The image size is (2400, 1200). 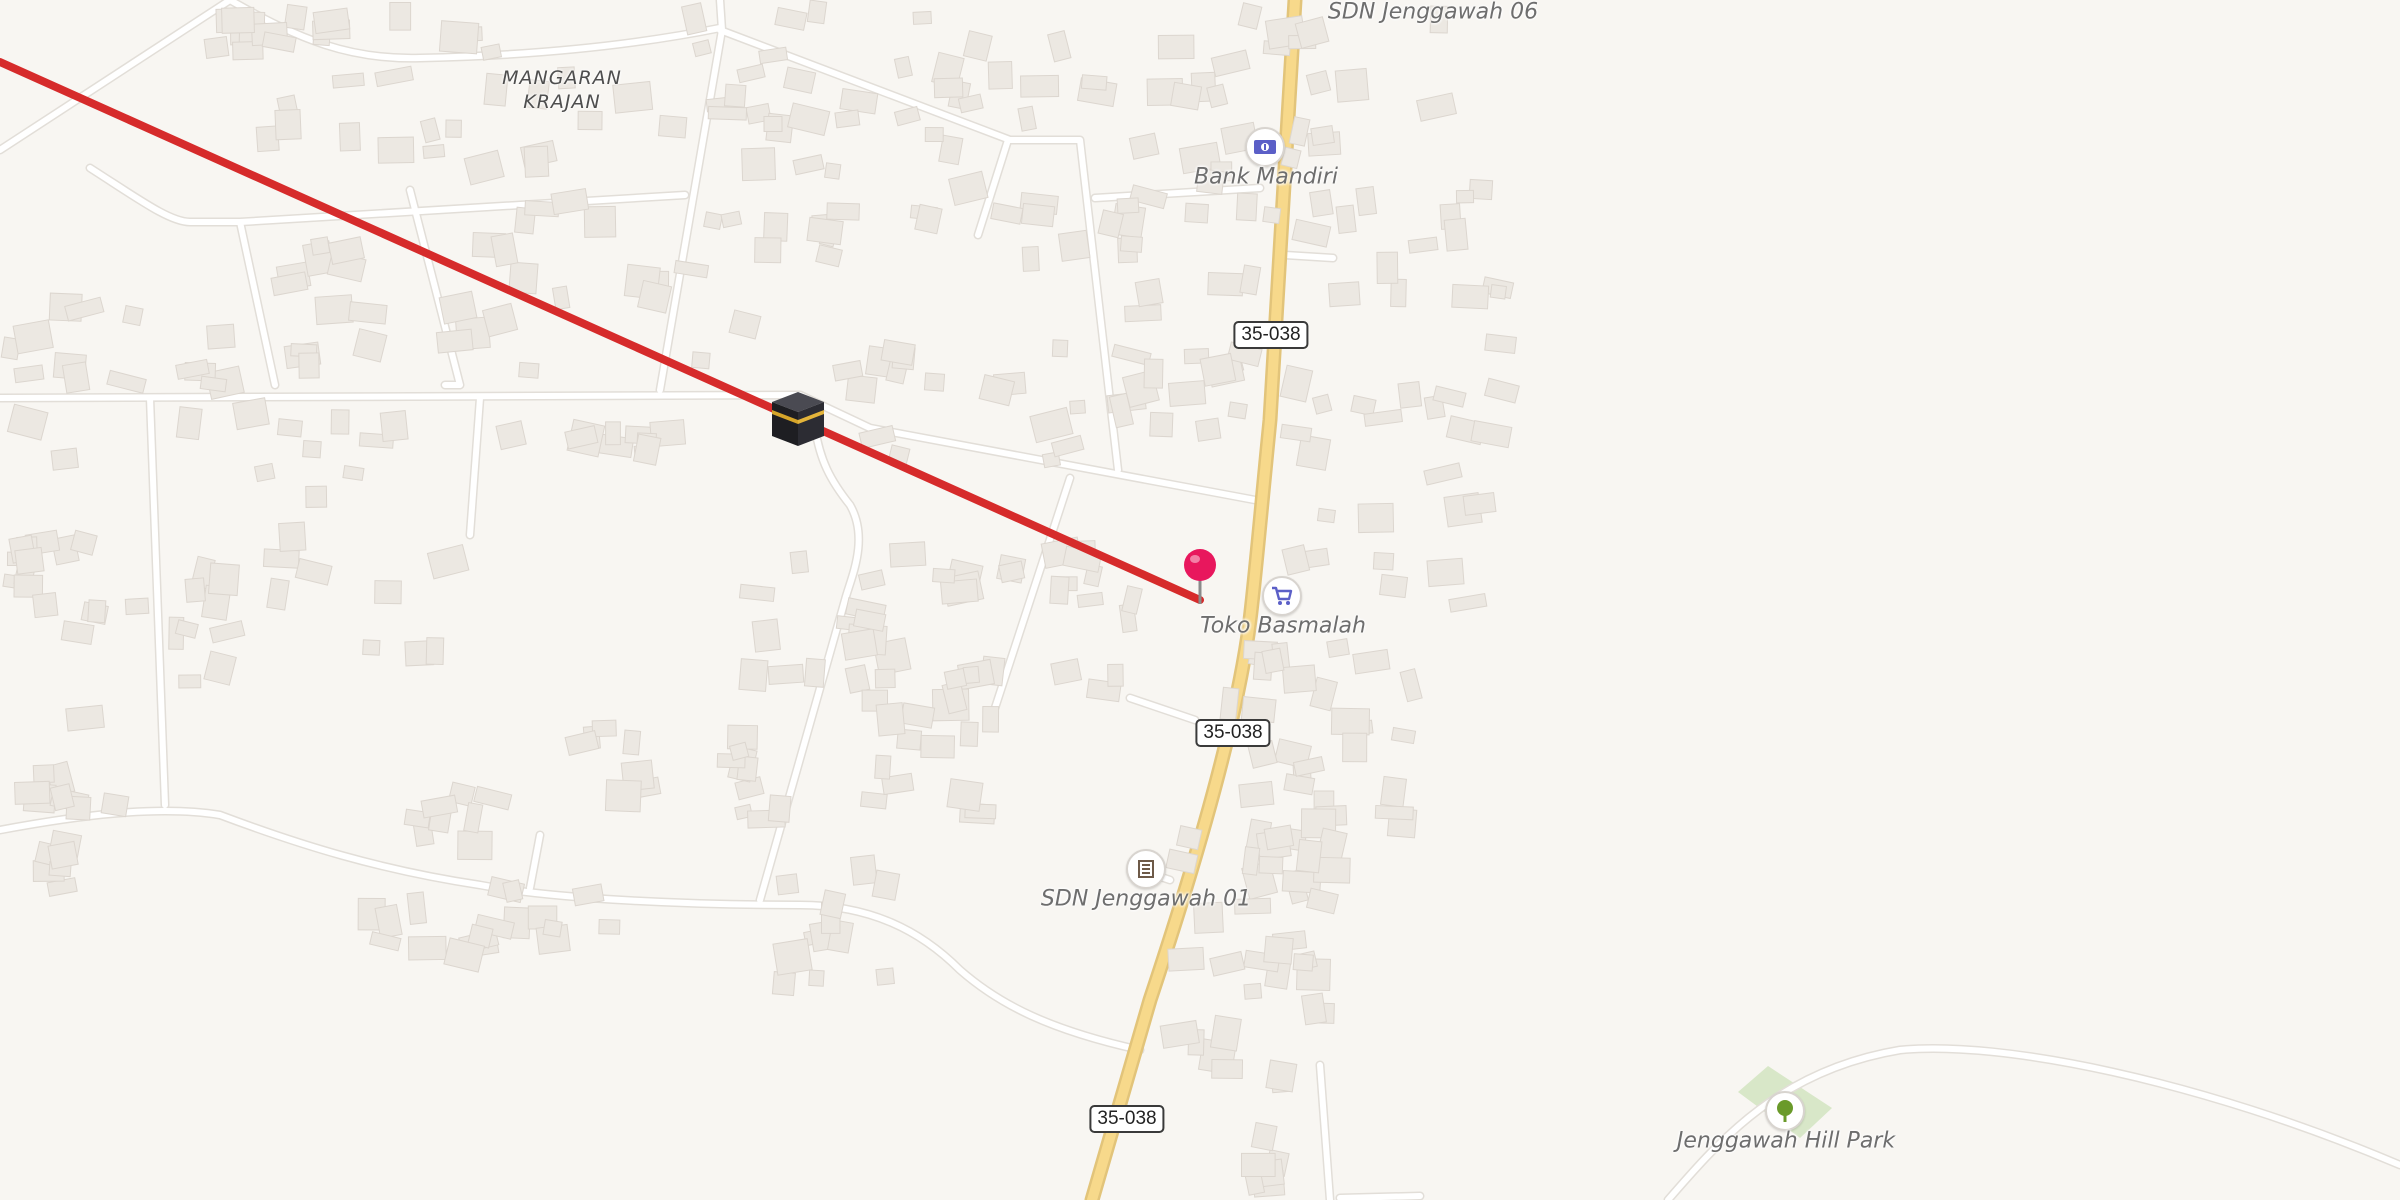 I want to click on poi-label-bank-mandiri: Bank Mandiri, so click(x=1266, y=177).